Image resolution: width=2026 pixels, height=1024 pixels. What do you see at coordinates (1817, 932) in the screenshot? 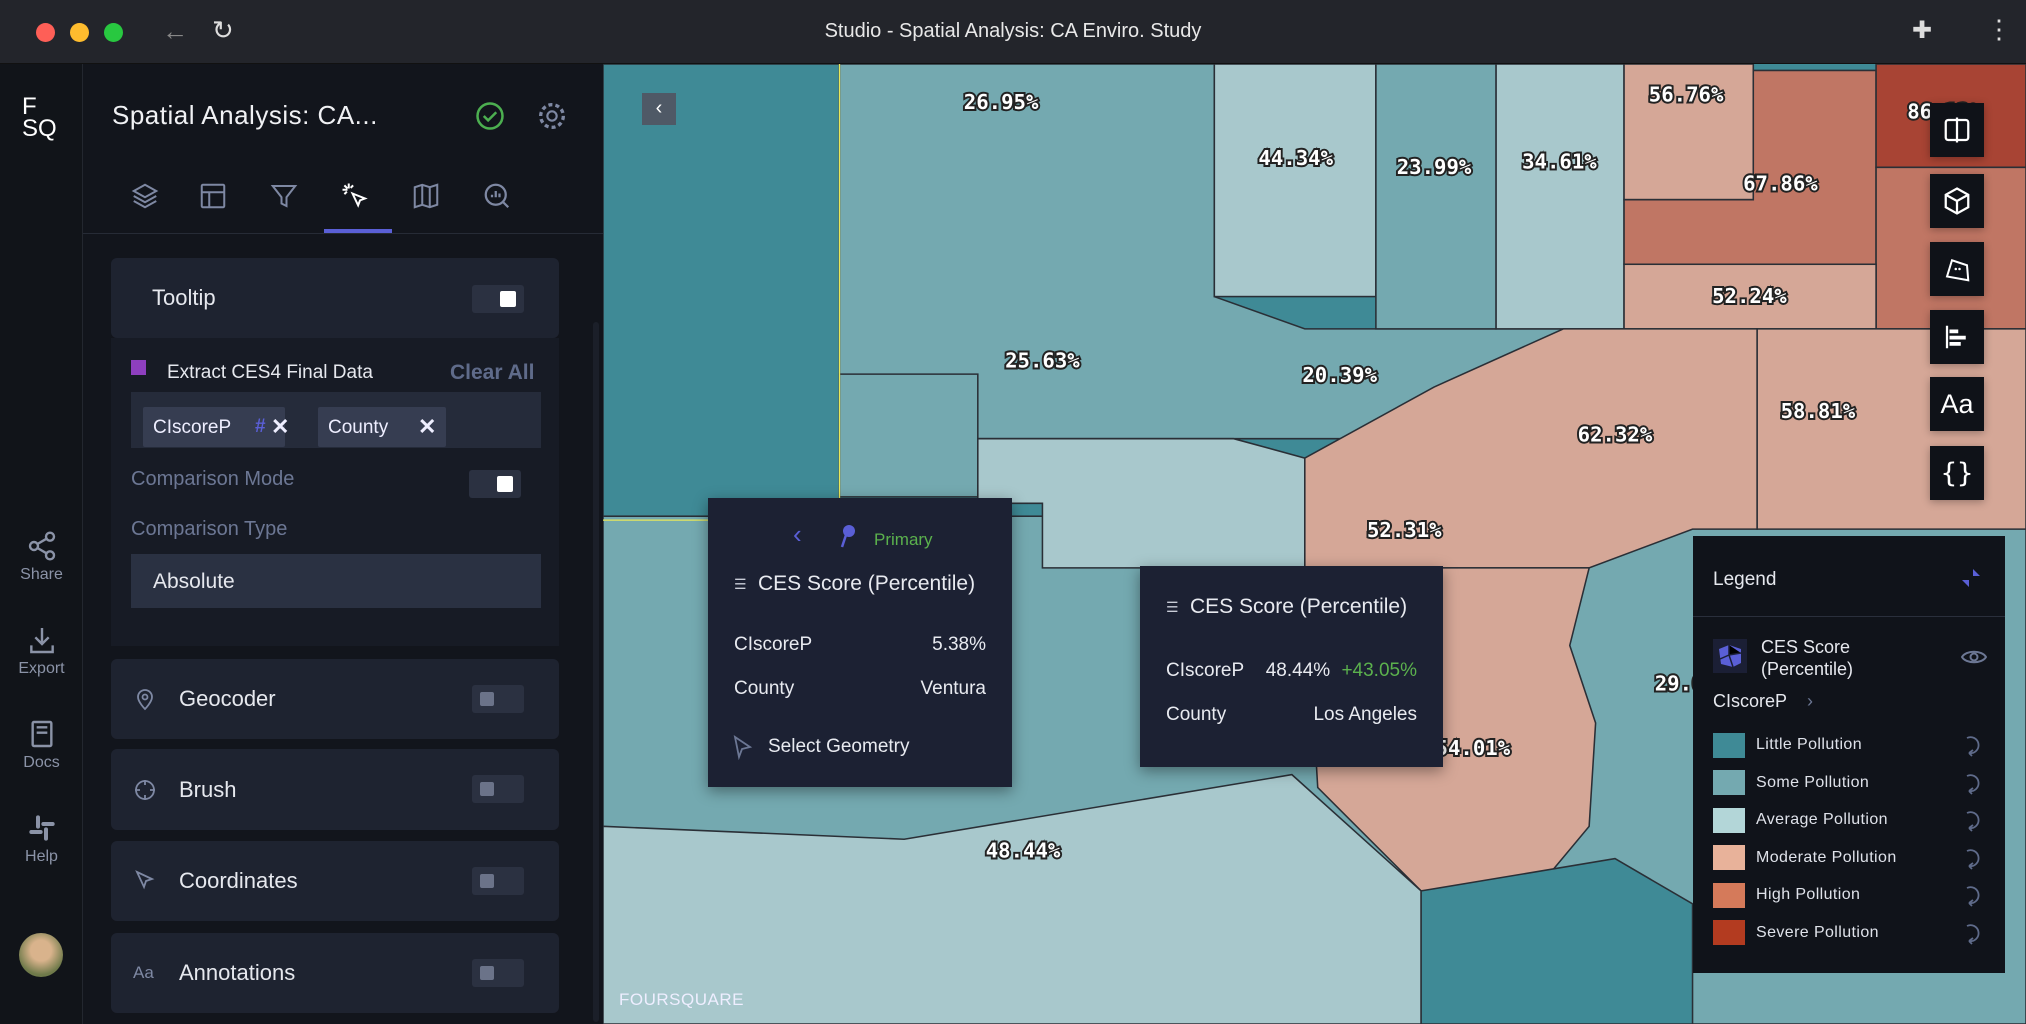
I see `legend-item-label: Severe Pollution` at bounding box center [1817, 932].